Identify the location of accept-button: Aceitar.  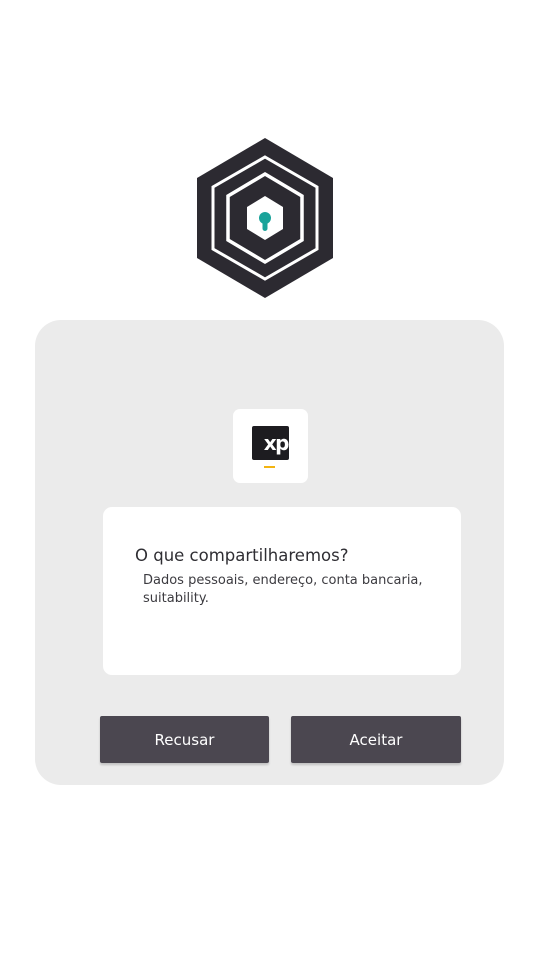
(376, 739).